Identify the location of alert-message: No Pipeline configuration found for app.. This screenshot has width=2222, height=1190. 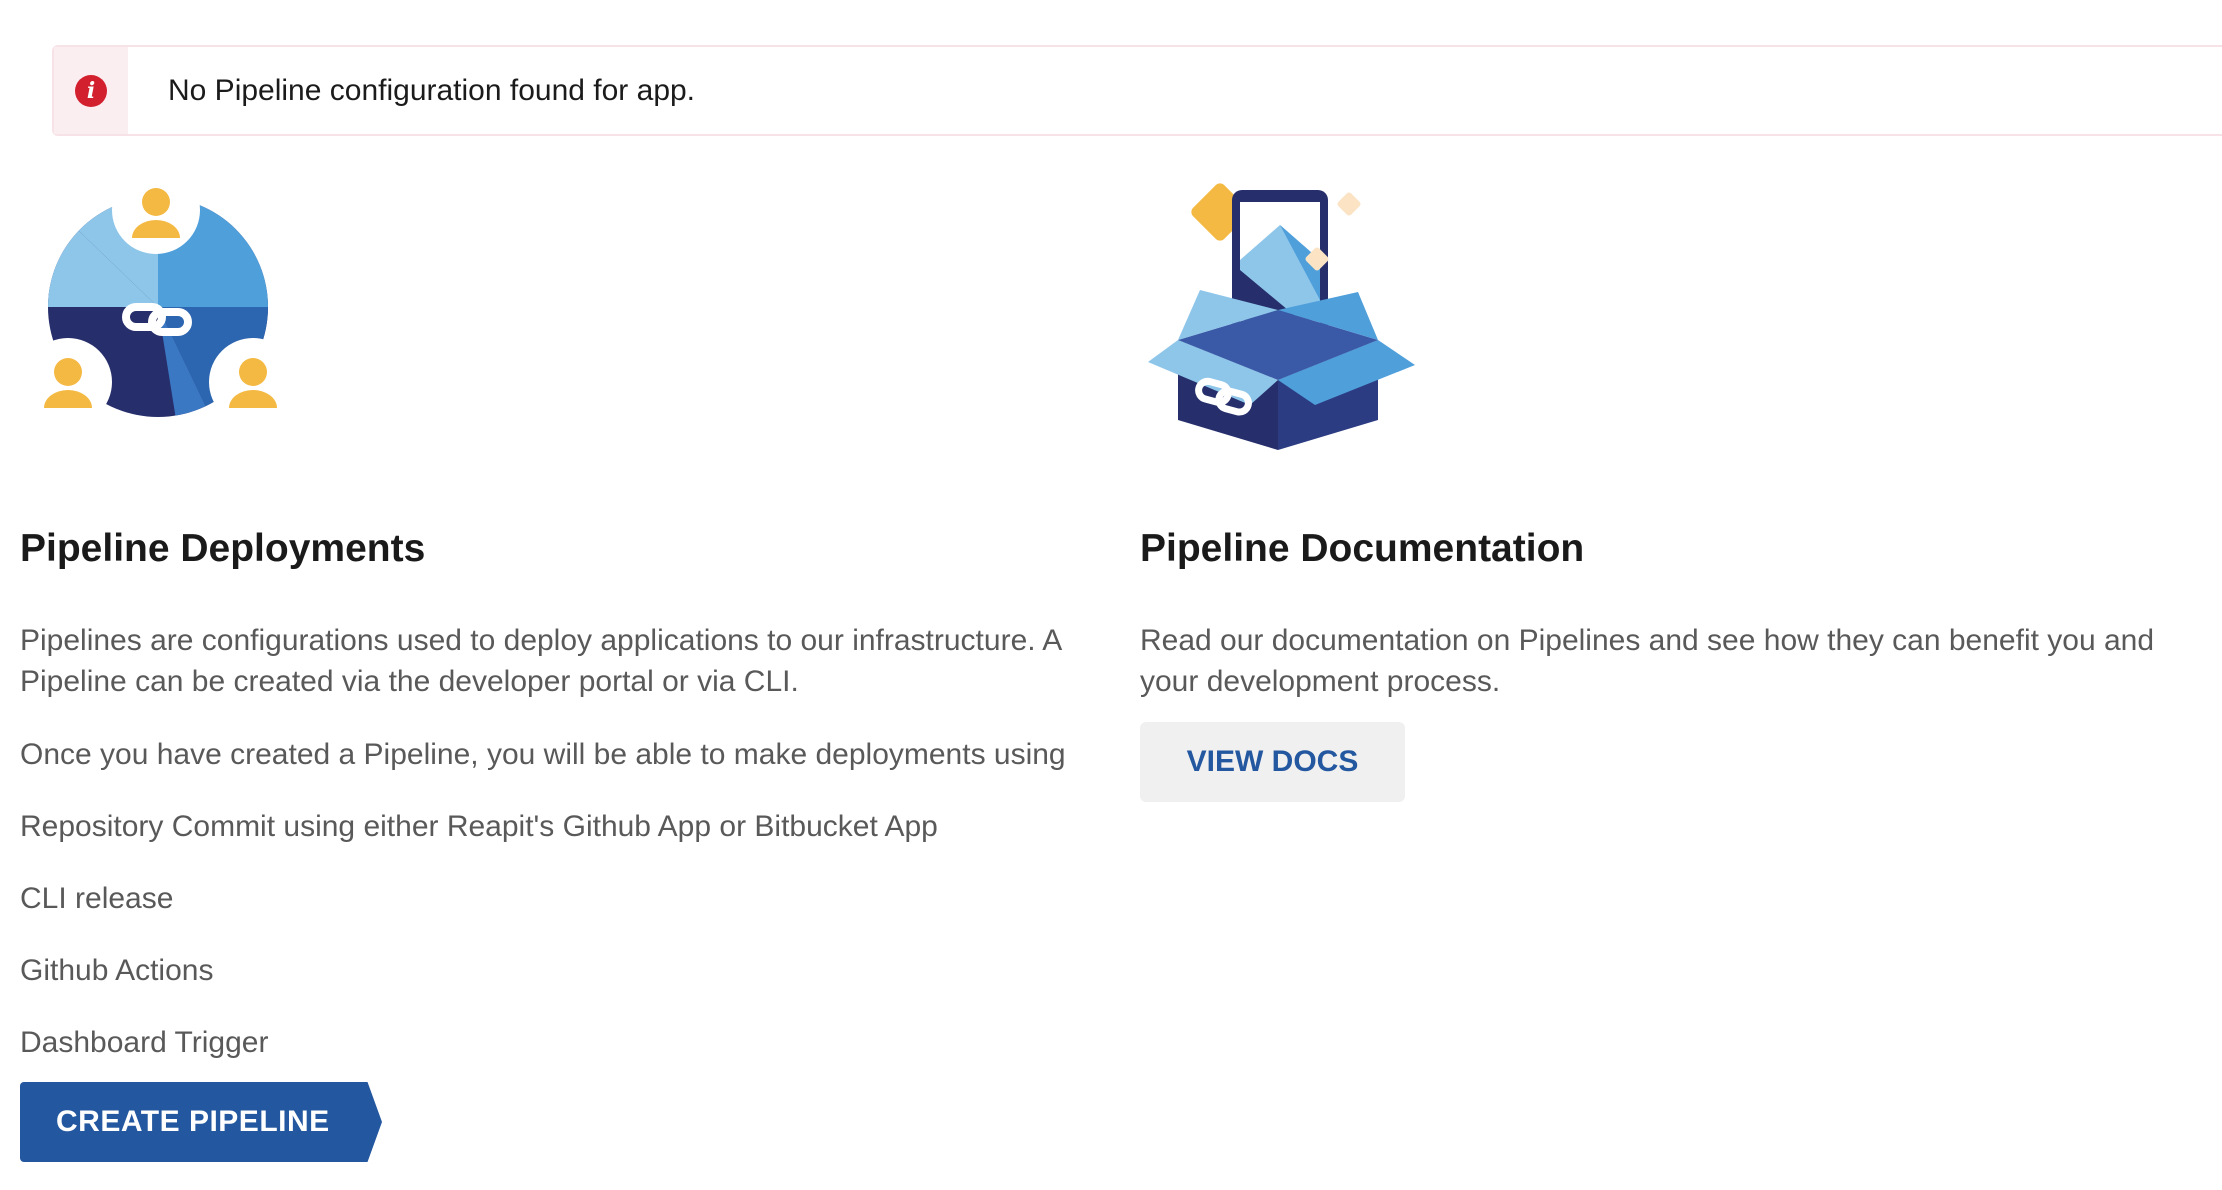
(432, 90).